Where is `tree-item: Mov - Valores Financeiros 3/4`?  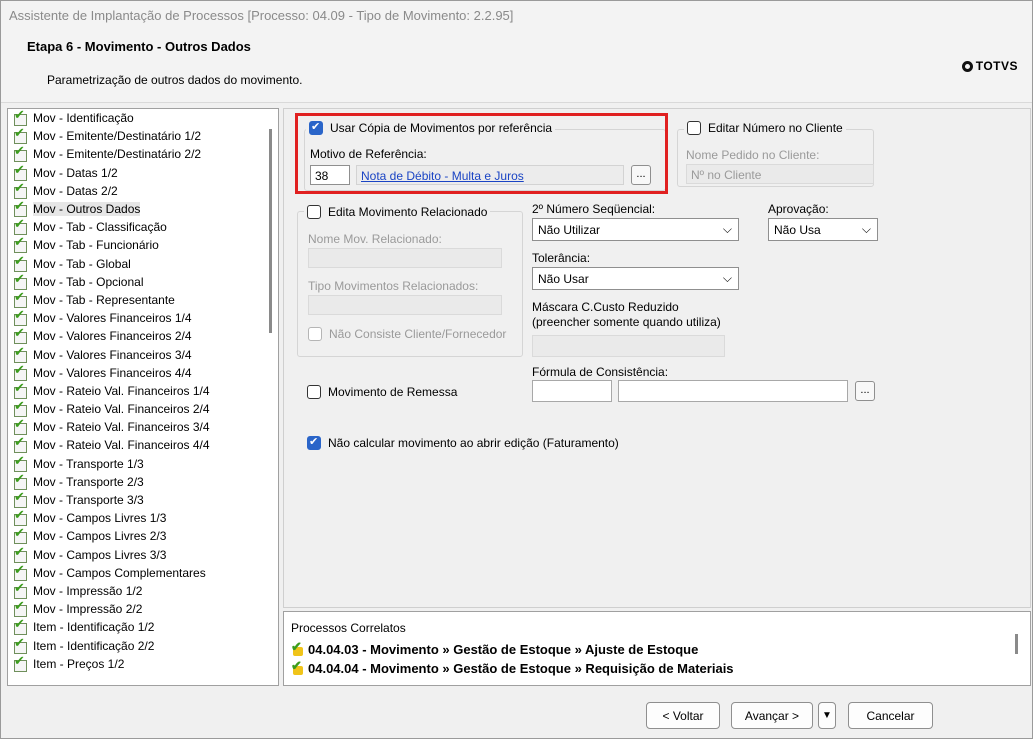
tree-item: Mov - Valores Financeiros 3/4 is located at coordinates (143, 353).